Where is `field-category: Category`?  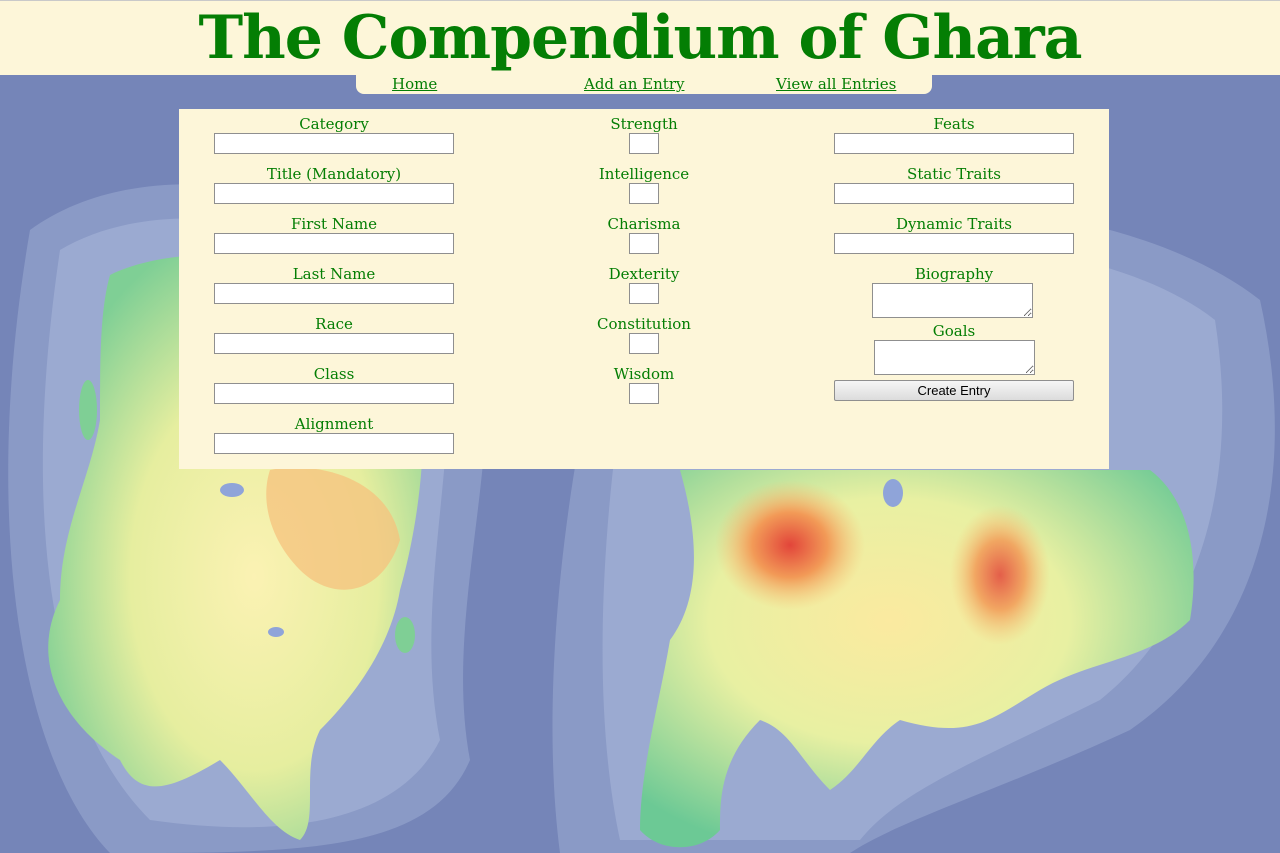
field-category: Category is located at coordinates (334, 140).